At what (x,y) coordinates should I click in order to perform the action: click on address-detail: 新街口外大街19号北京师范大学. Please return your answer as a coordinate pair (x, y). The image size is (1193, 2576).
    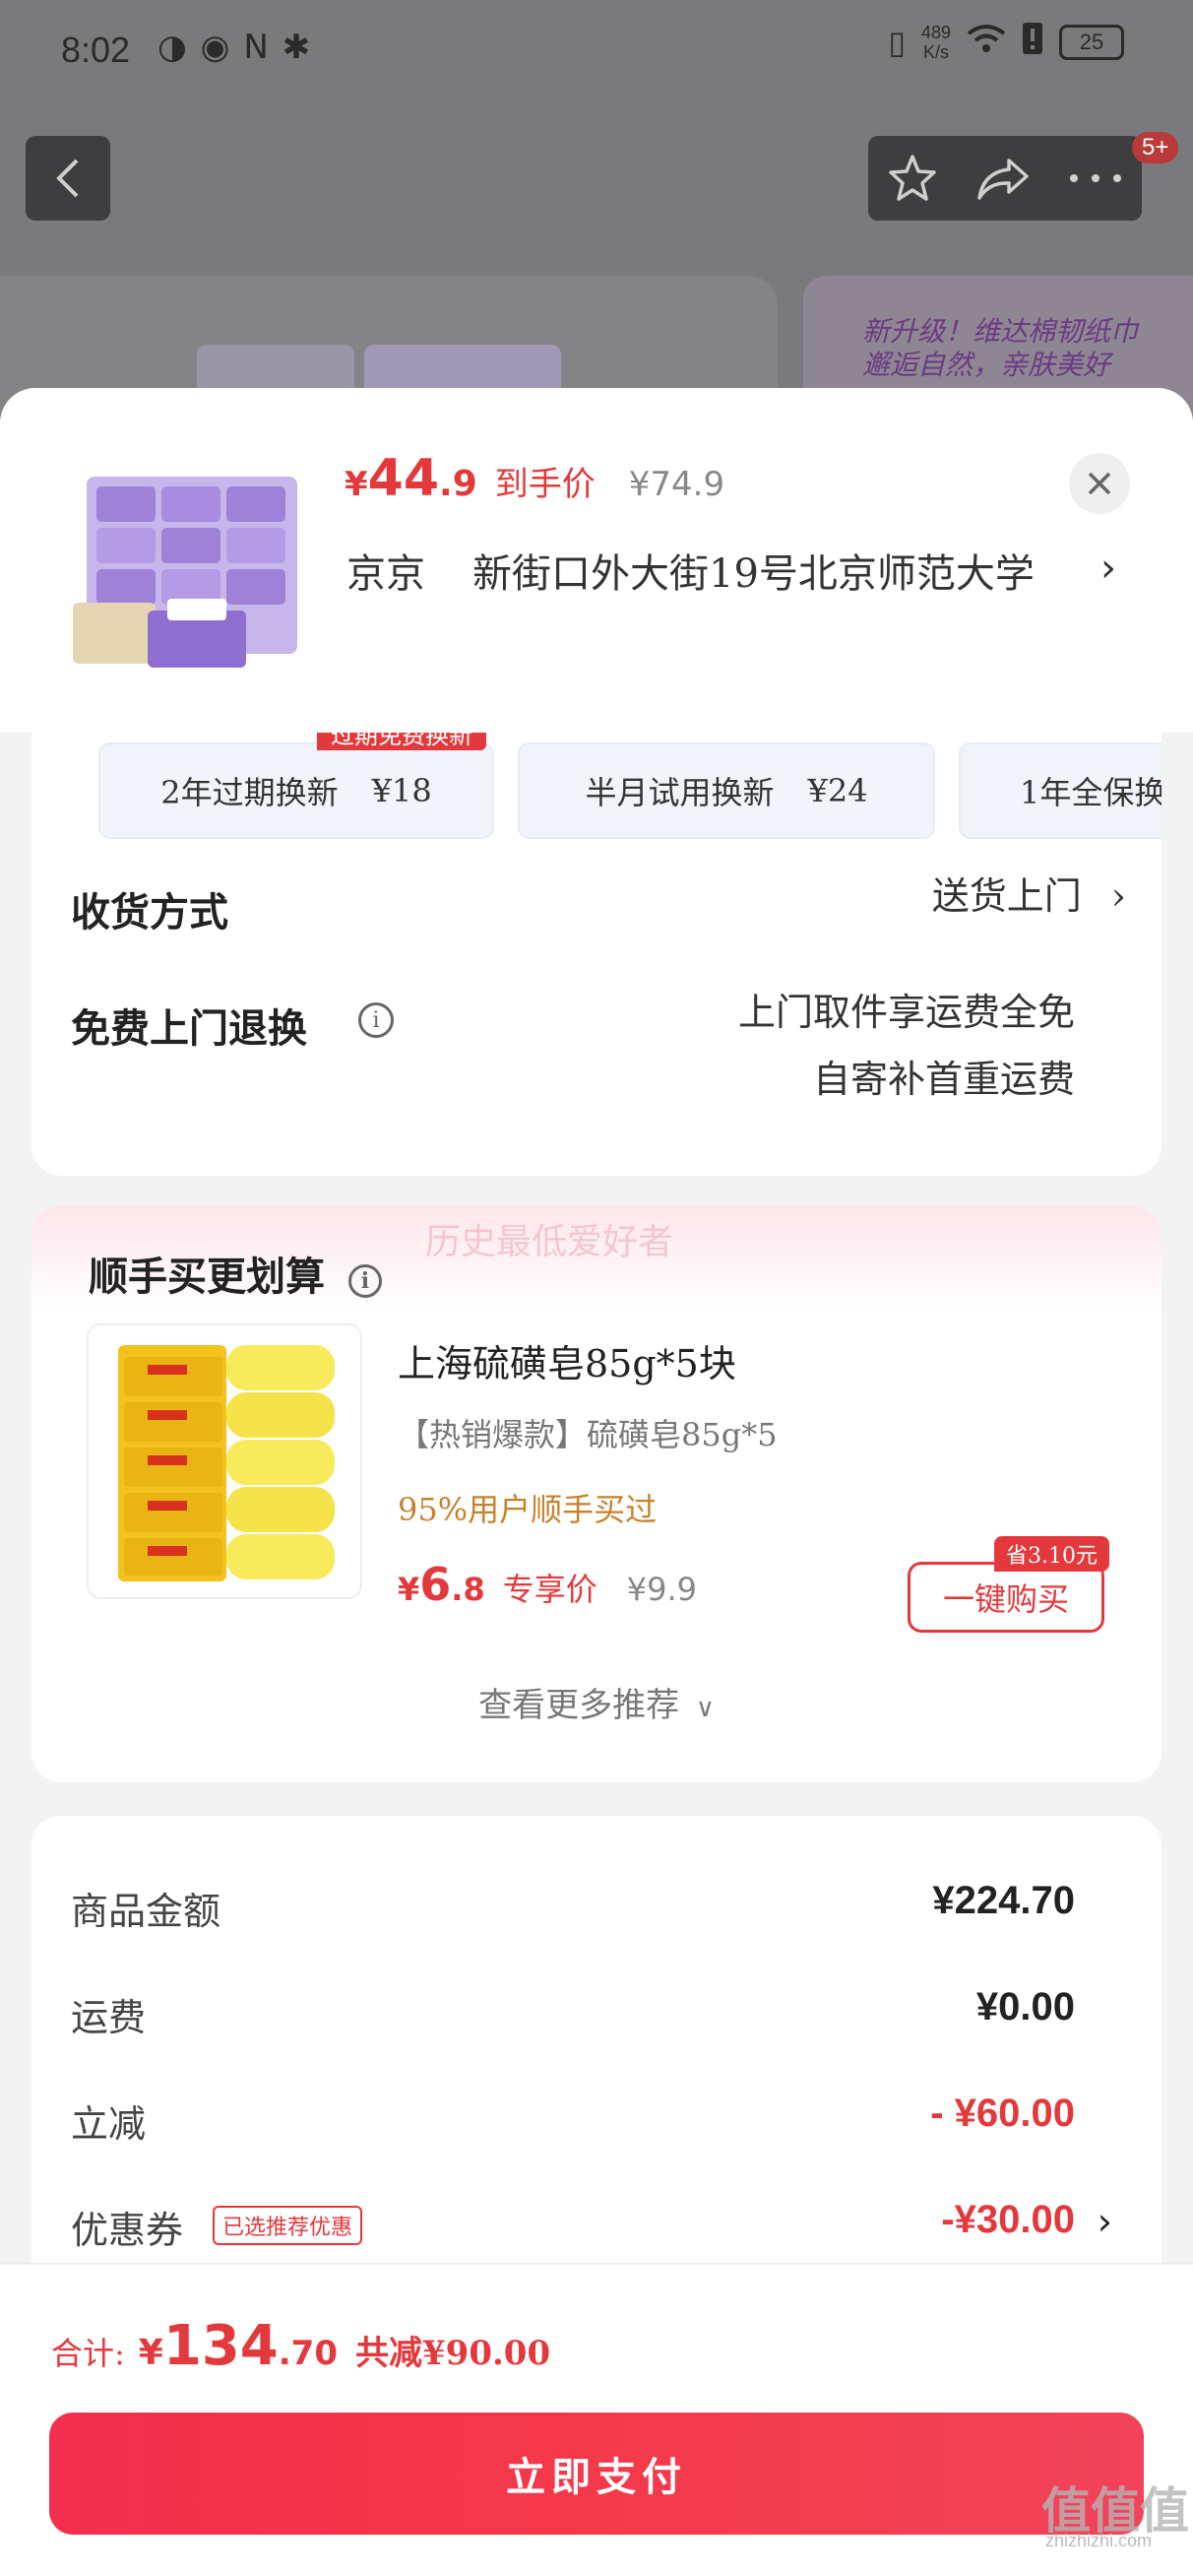
    Looking at the image, I should click on (753, 574).